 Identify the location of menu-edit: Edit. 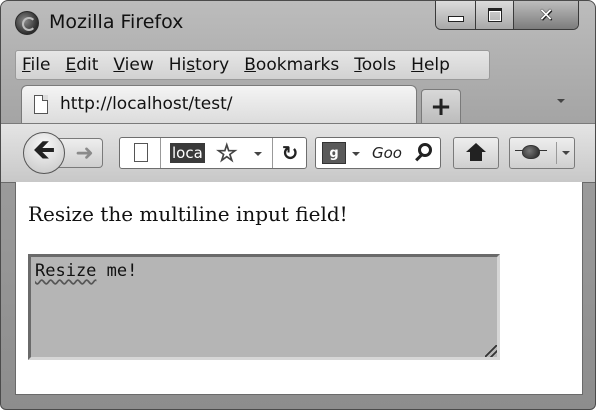
(81, 65).